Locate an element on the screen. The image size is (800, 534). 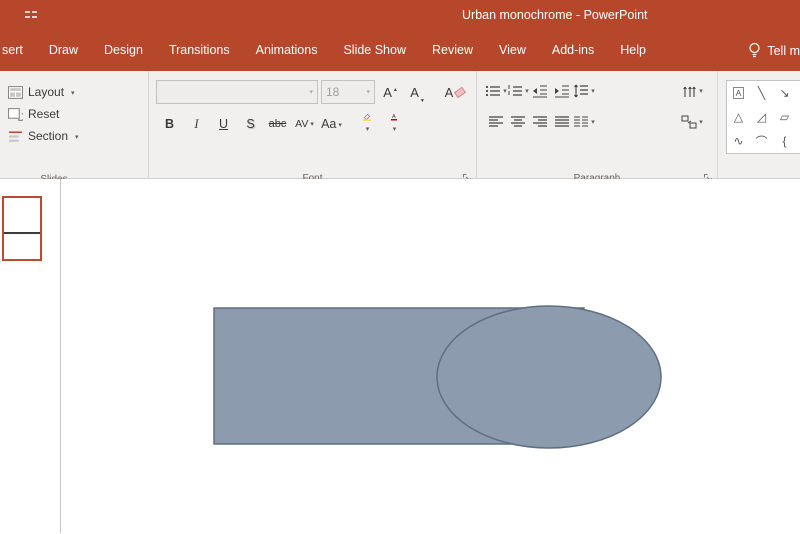
bold-button: B is located at coordinates (169, 124).